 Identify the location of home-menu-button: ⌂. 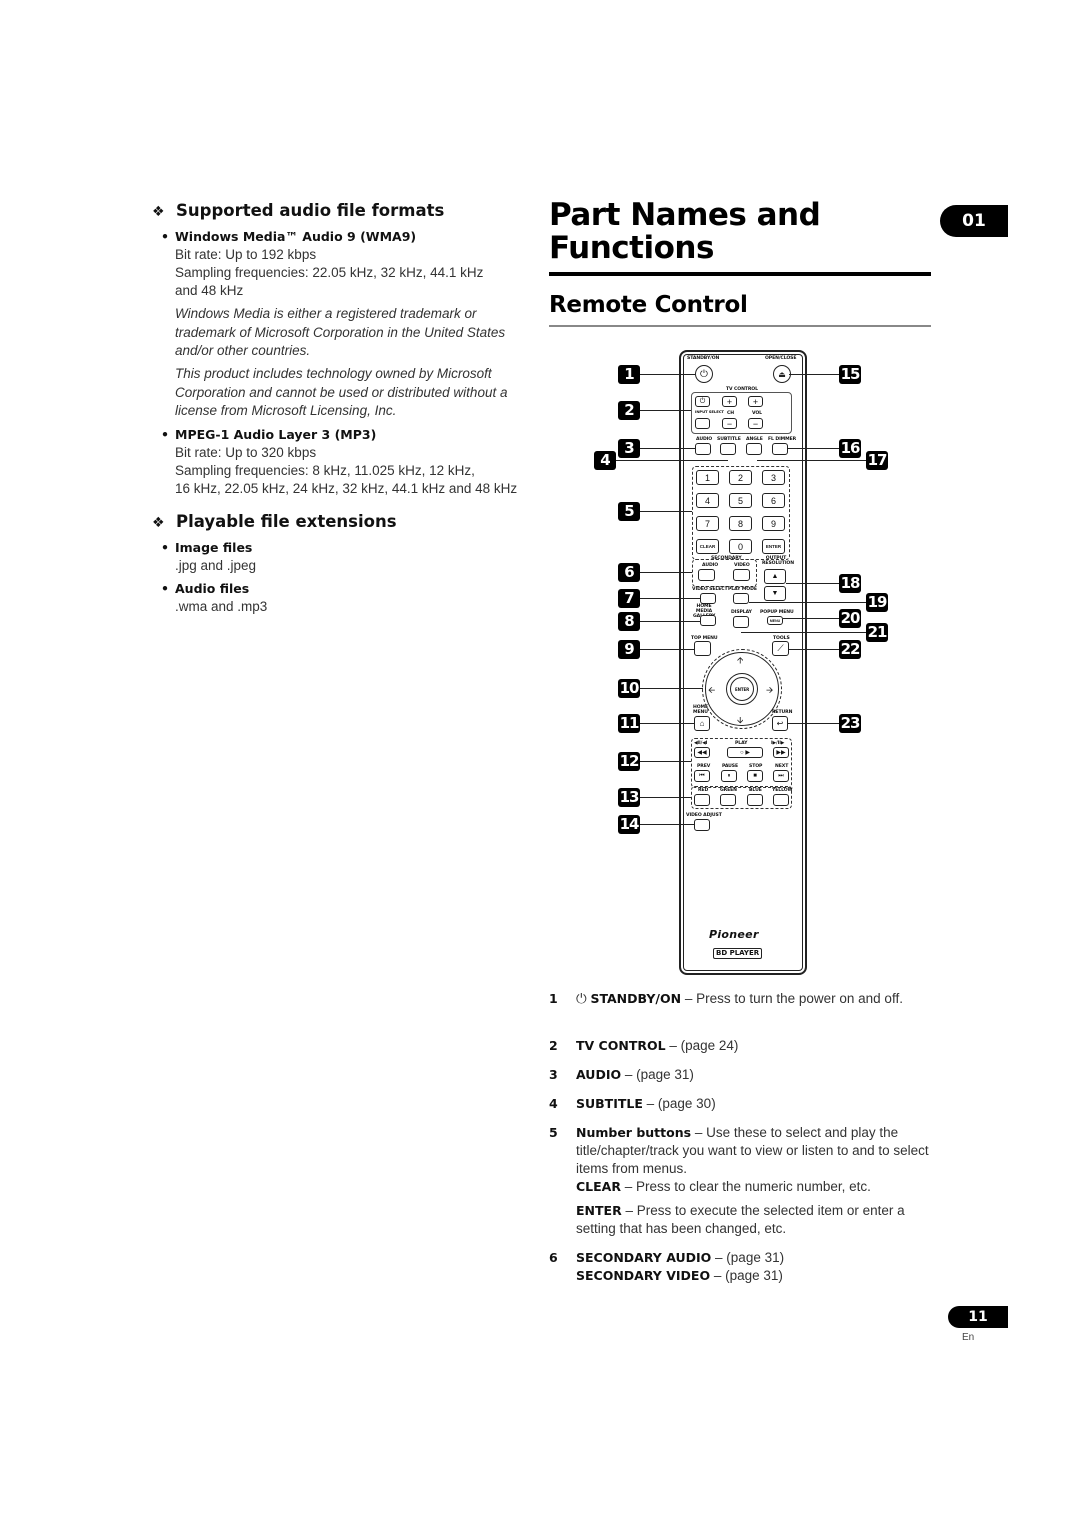
(702, 723).